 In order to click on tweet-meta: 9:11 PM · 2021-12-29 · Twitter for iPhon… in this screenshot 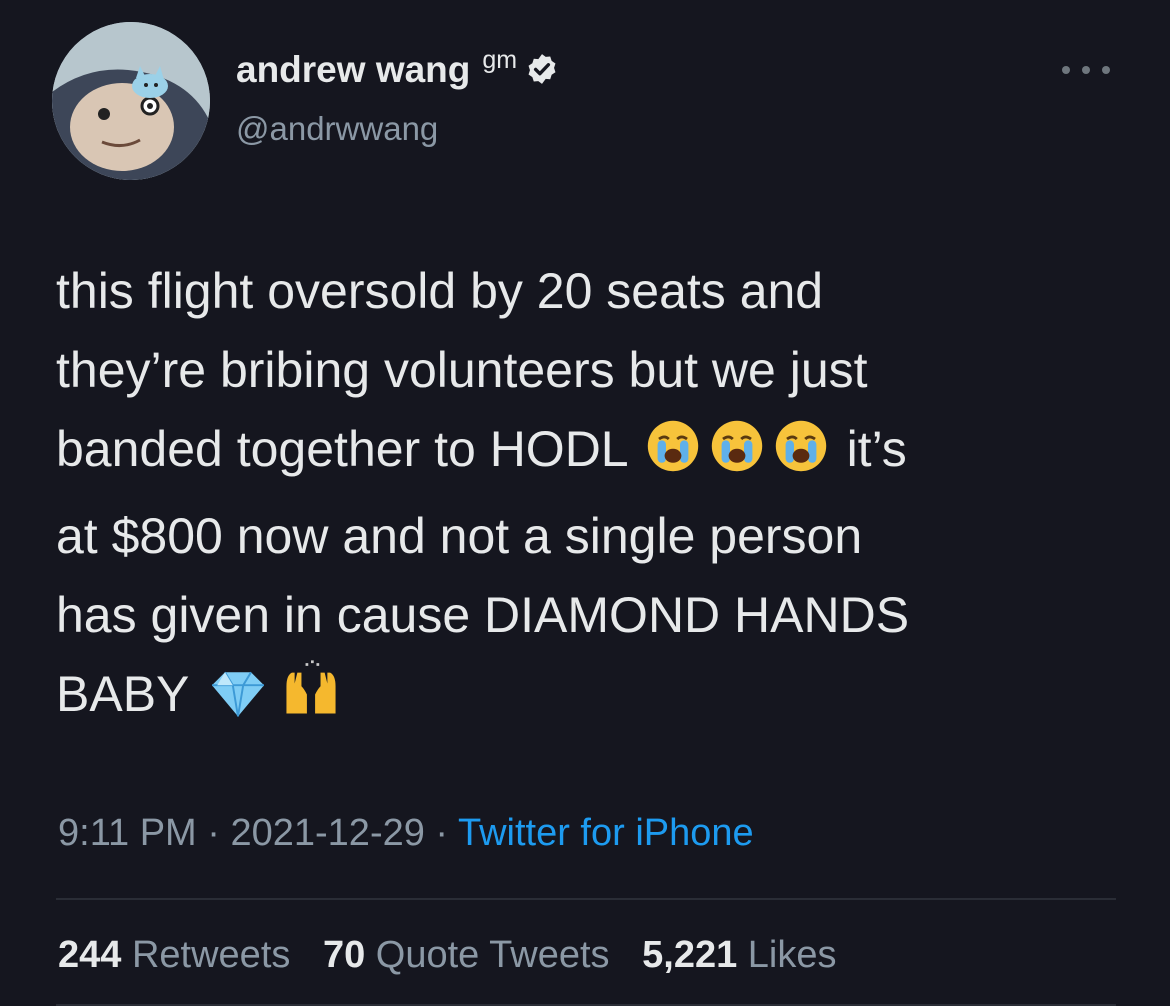, I will do `click(406, 833)`.